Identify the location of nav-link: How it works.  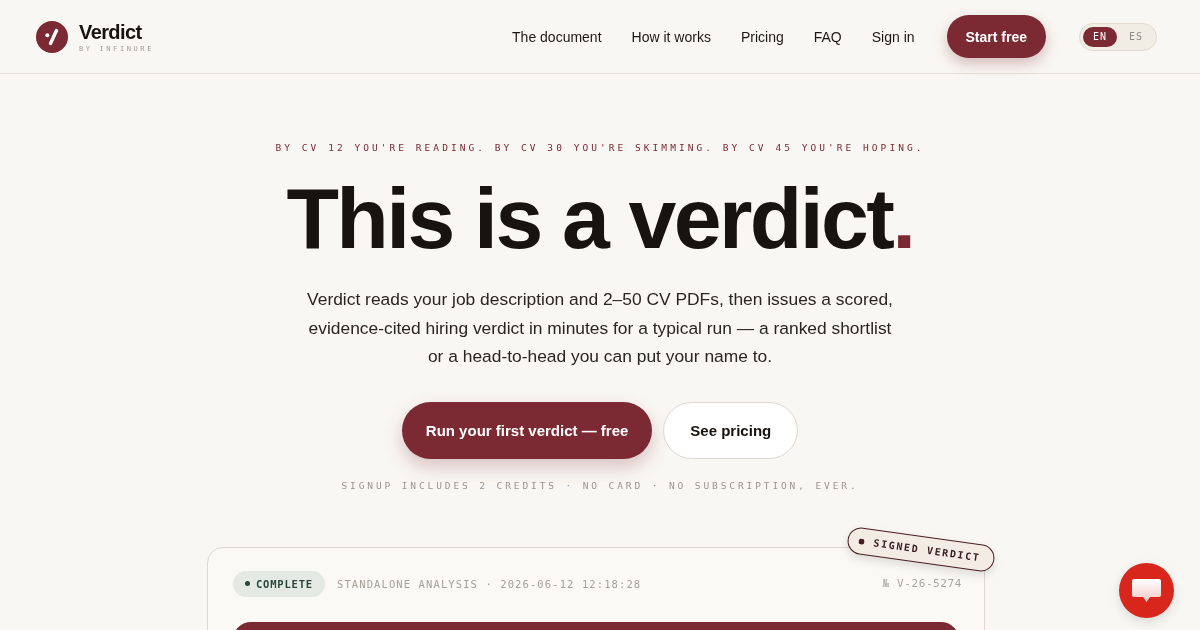
(671, 36).